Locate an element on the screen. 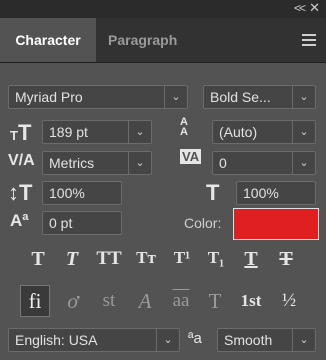  panel-top-bar: << ✕ is located at coordinates (163, 9).